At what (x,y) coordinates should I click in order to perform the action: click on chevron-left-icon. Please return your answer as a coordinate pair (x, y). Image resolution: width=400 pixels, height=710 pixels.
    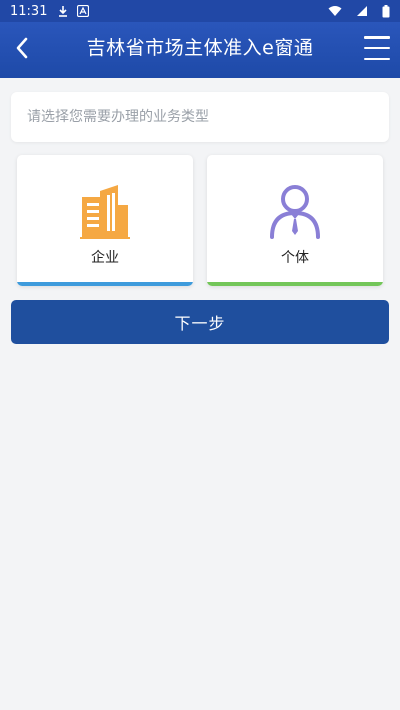
    Looking at the image, I should click on (22, 48).